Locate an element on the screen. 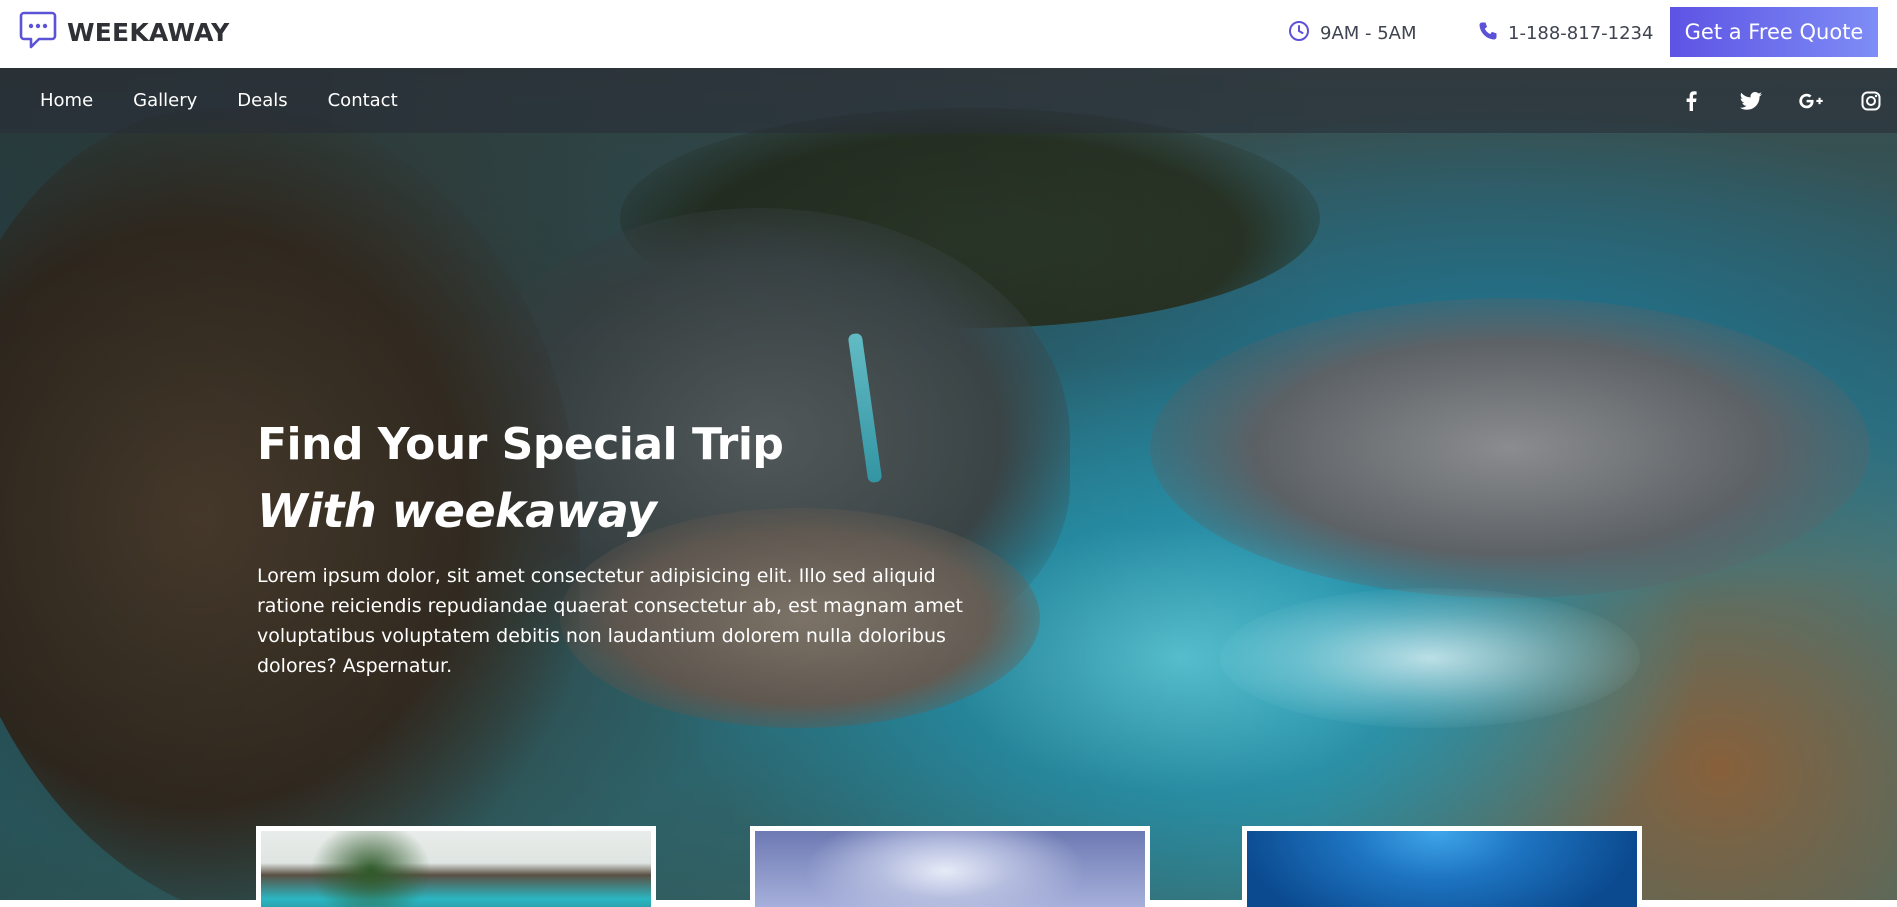  nav-gallery: Gallery is located at coordinates (165, 100).